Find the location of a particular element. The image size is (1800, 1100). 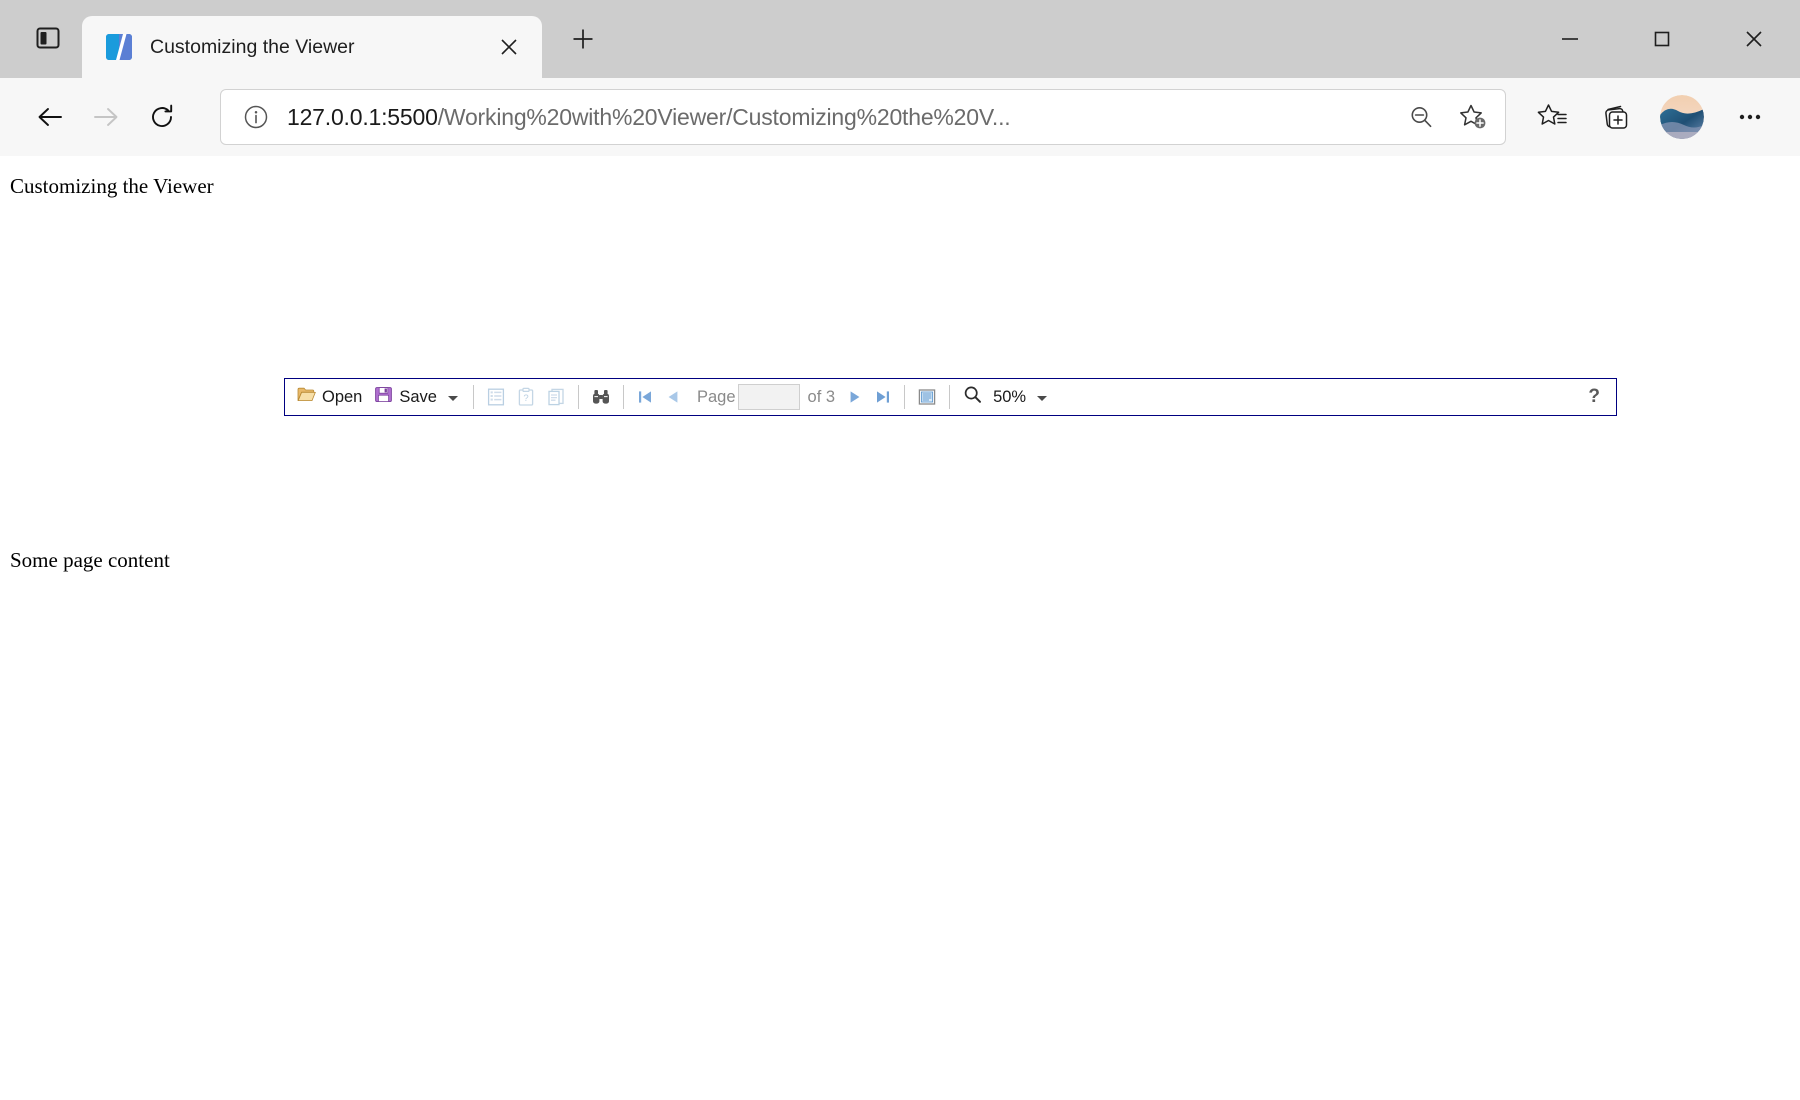

first-page-glyph is located at coordinates (644, 397).